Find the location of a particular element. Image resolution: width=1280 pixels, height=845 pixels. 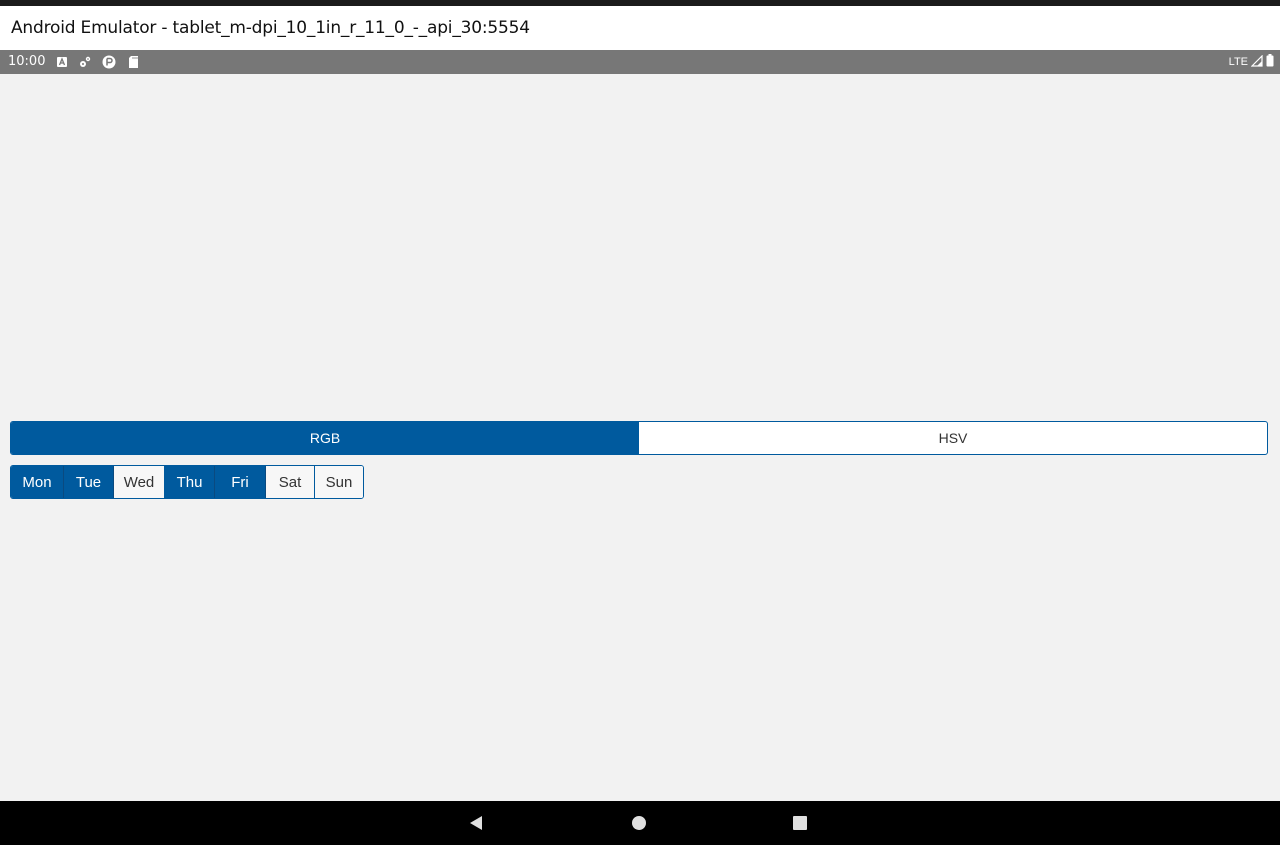

day-sat: Sat is located at coordinates (290, 482).